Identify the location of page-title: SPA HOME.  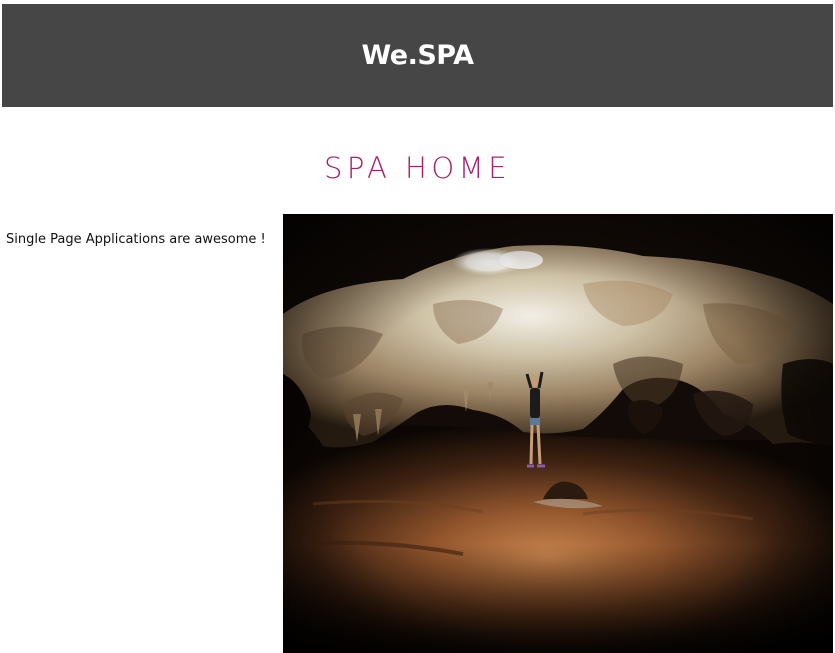
(417, 168).